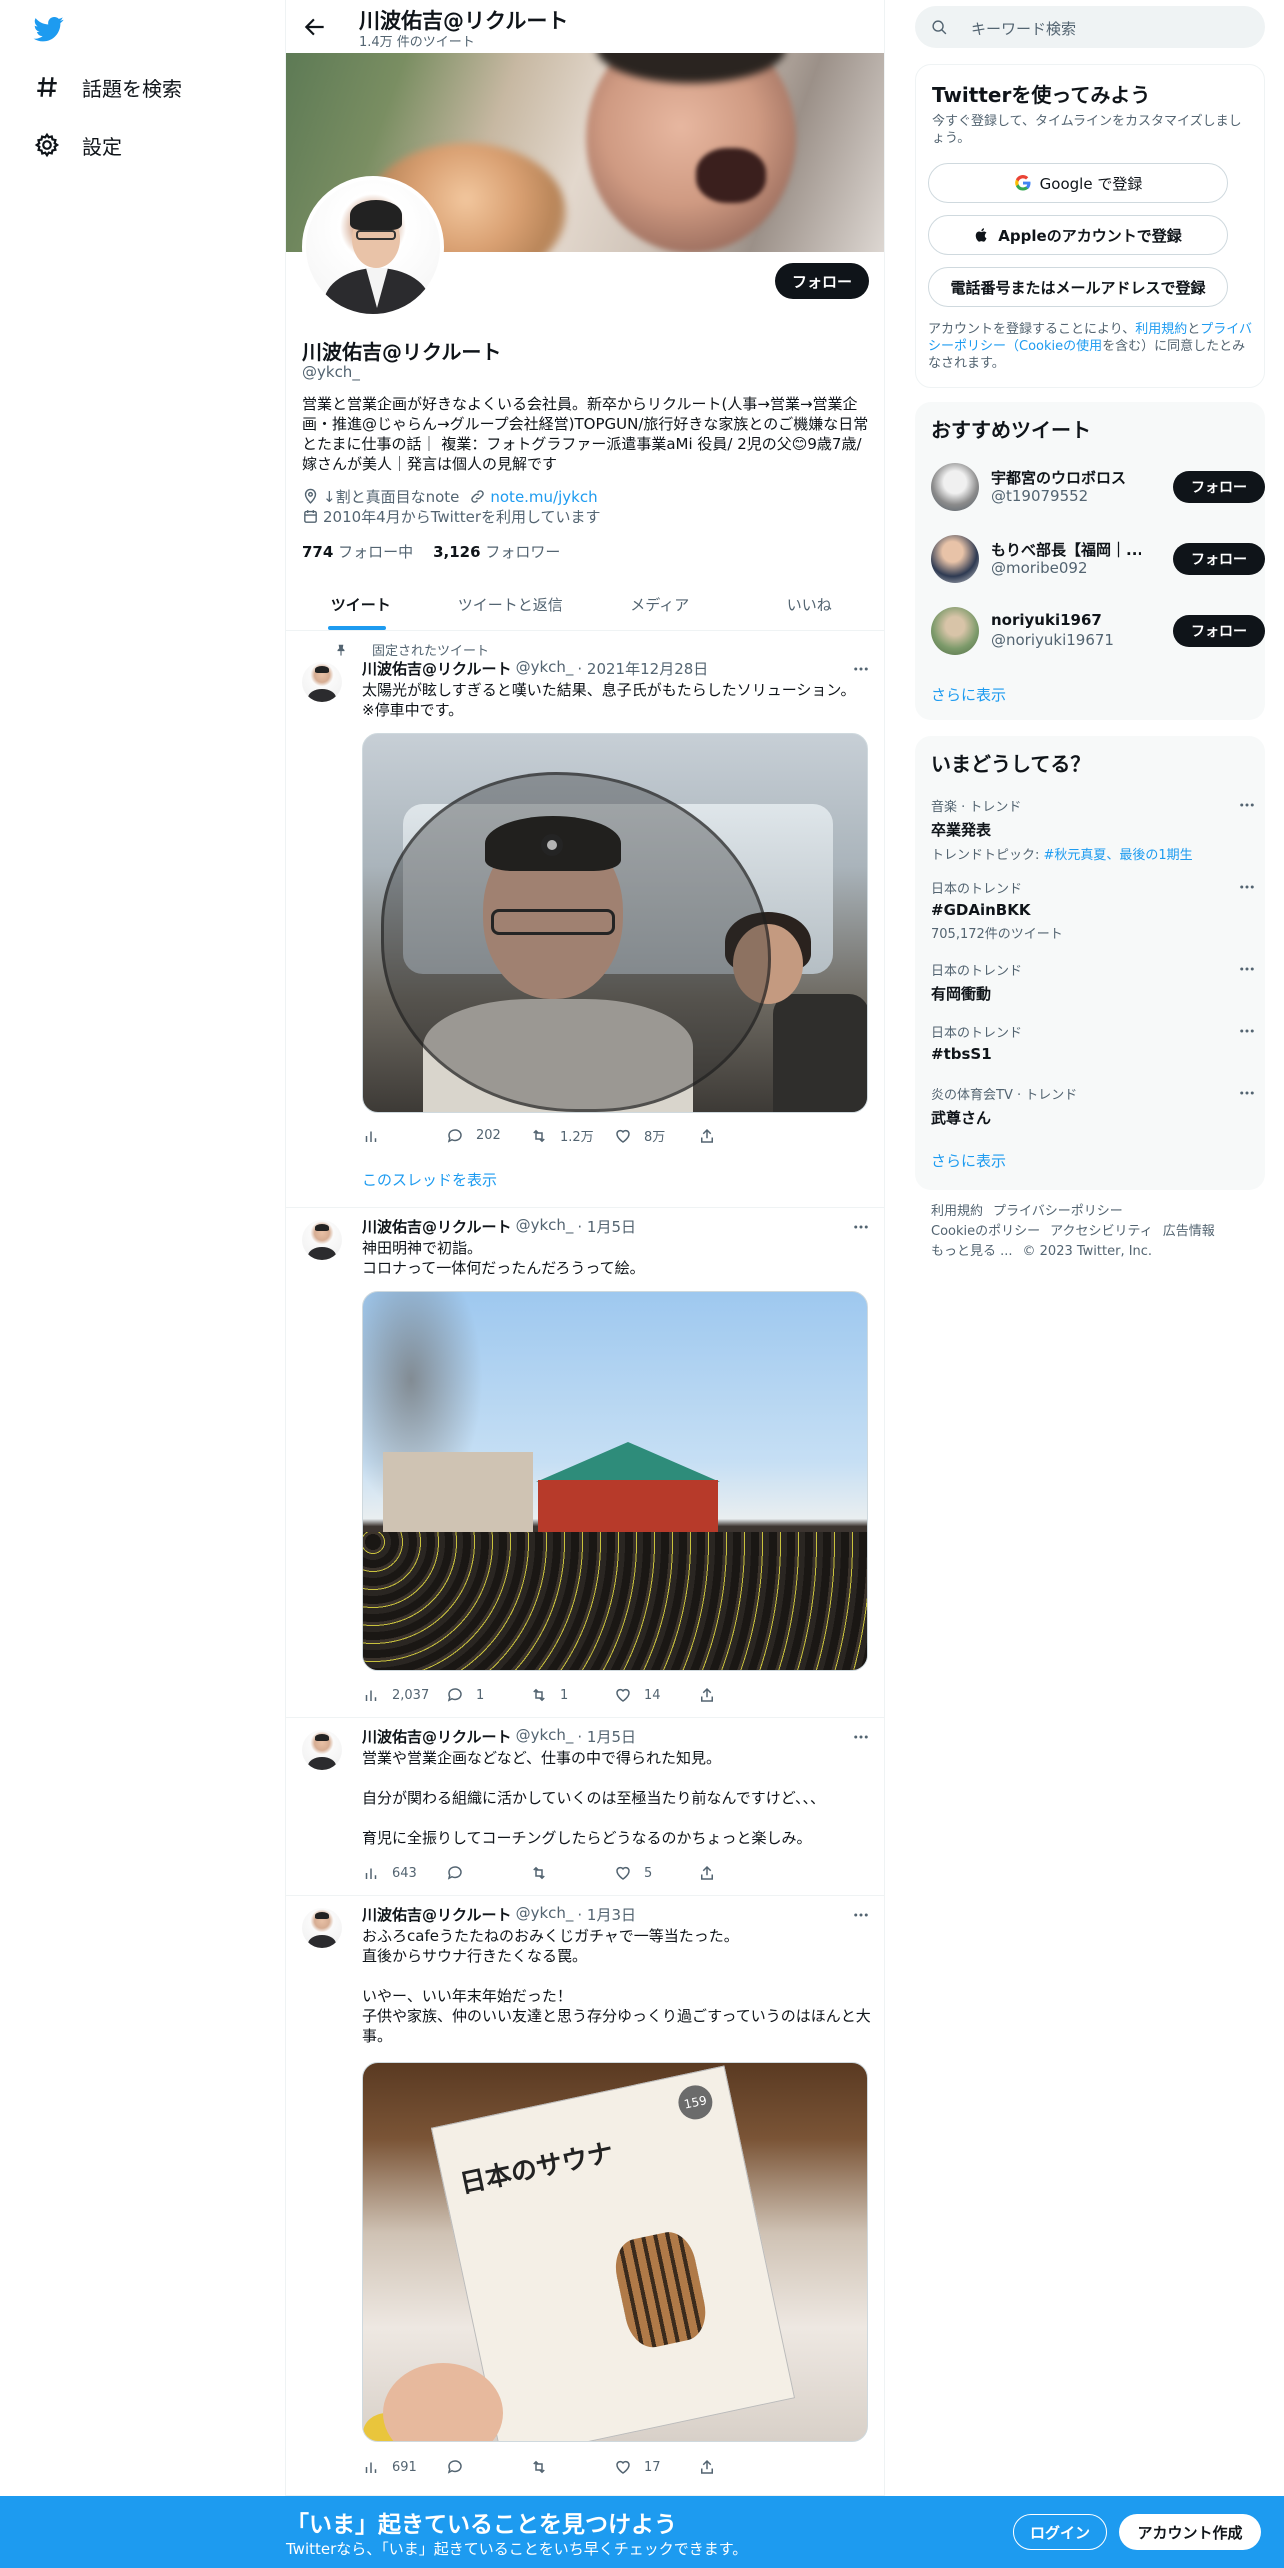 The width and height of the screenshot is (1284, 2568). What do you see at coordinates (488, 1135) in the screenshot?
I see `reply-action: 202` at bounding box center [488, 1135].